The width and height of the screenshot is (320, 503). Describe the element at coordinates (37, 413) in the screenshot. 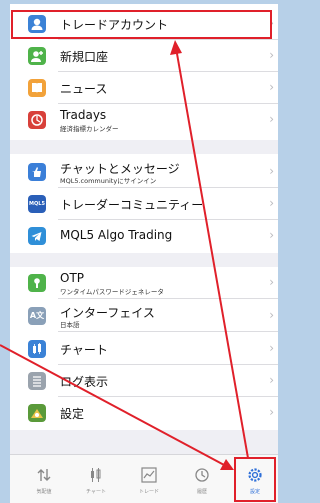

I see `settings-app-icon` at that location.